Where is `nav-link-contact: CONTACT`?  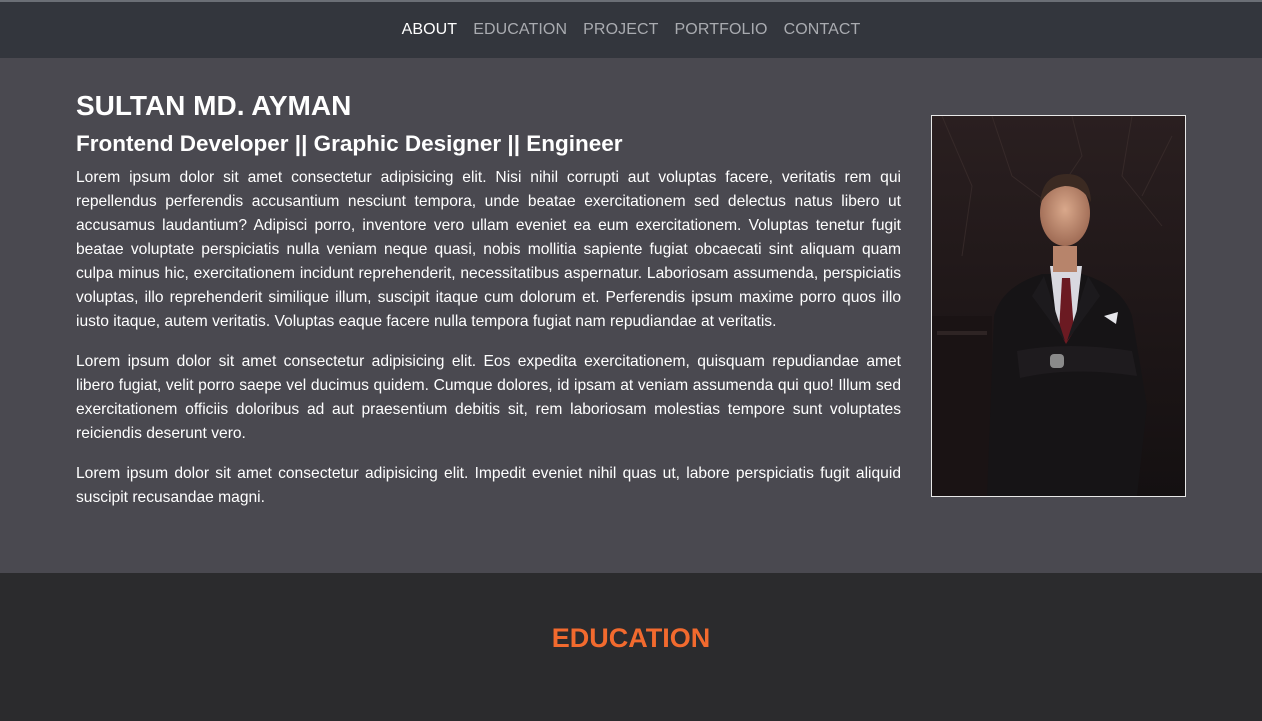 nav-link-contact: CONTACT is located at coordinates (822, 30).